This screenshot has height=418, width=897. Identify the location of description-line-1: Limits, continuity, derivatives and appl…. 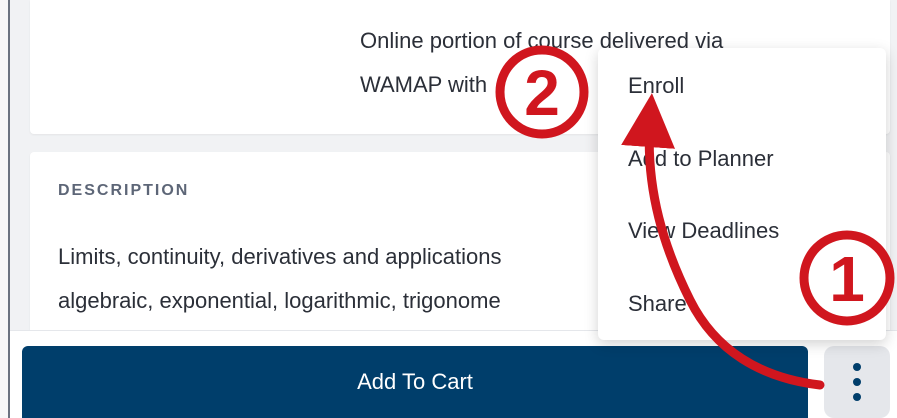
(280, 256).